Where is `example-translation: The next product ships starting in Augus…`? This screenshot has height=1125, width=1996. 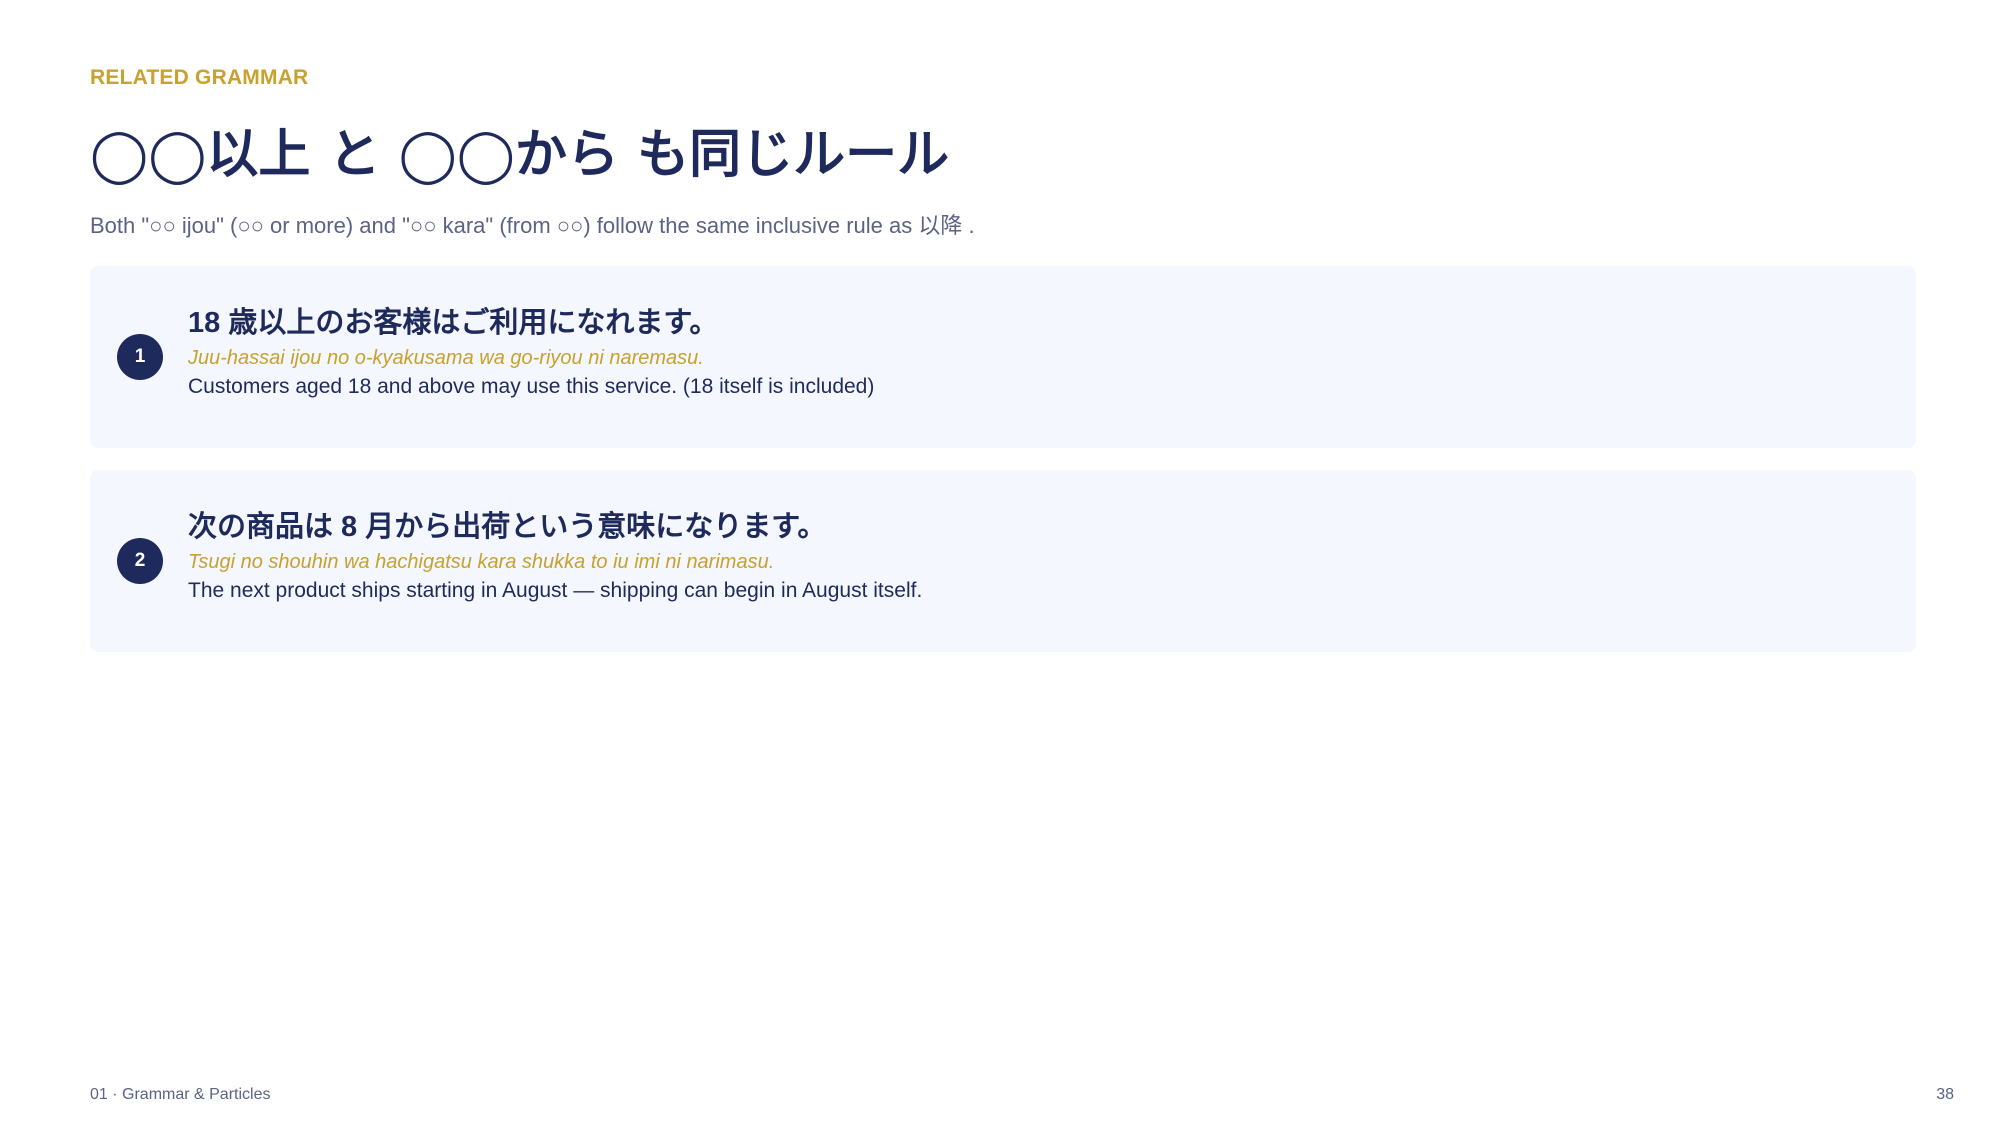 example-translation: The next product ships starting in Augus… is located at coordinates (555, 590).